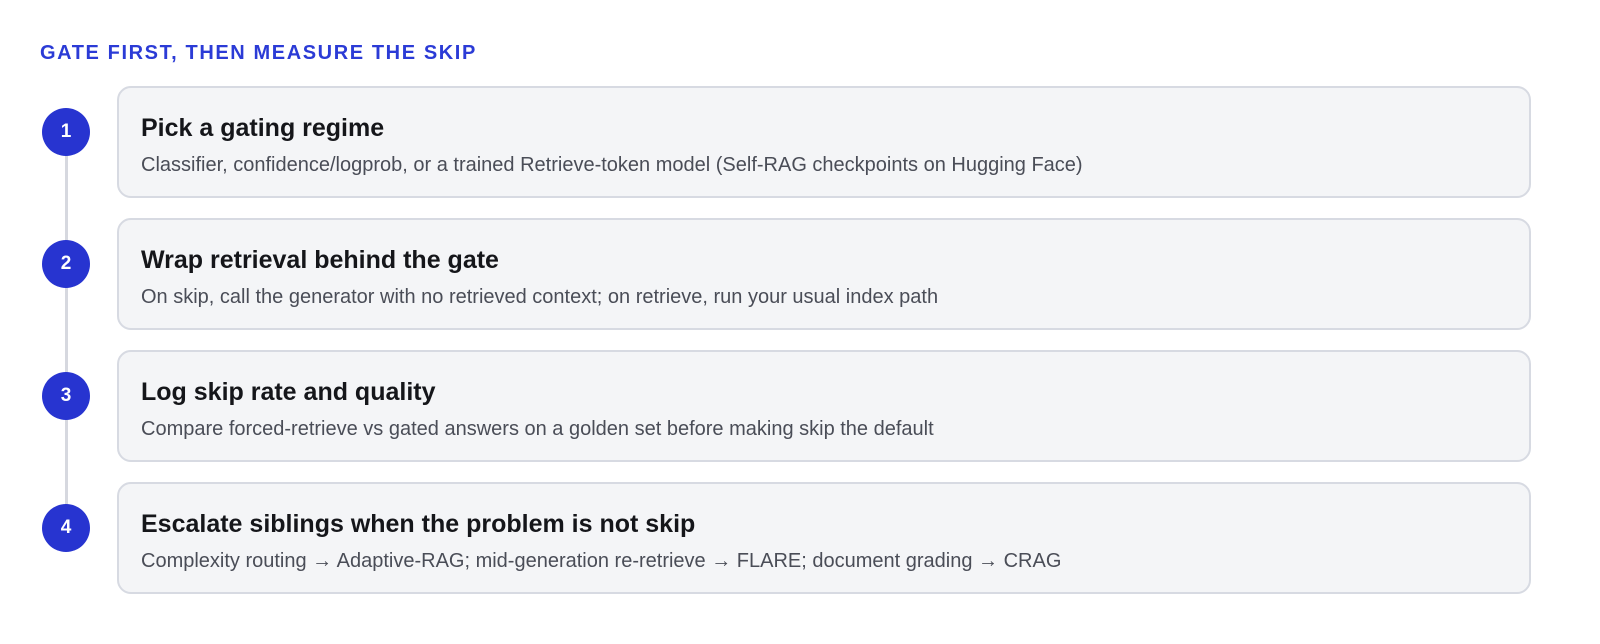 The width and height of the screenshot is (1600, 644). I want to click on step-number-badge: 4, so click(66, 528).